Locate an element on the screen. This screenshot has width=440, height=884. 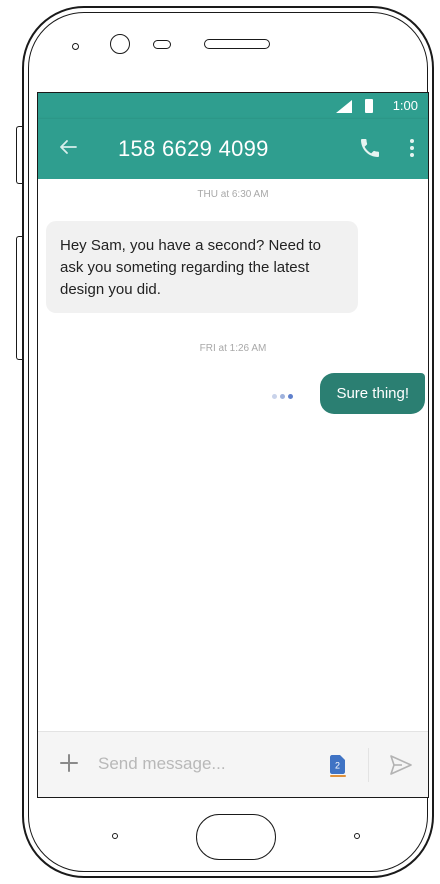
sim-card-icon: 2 is located at coordinates (338, 765).